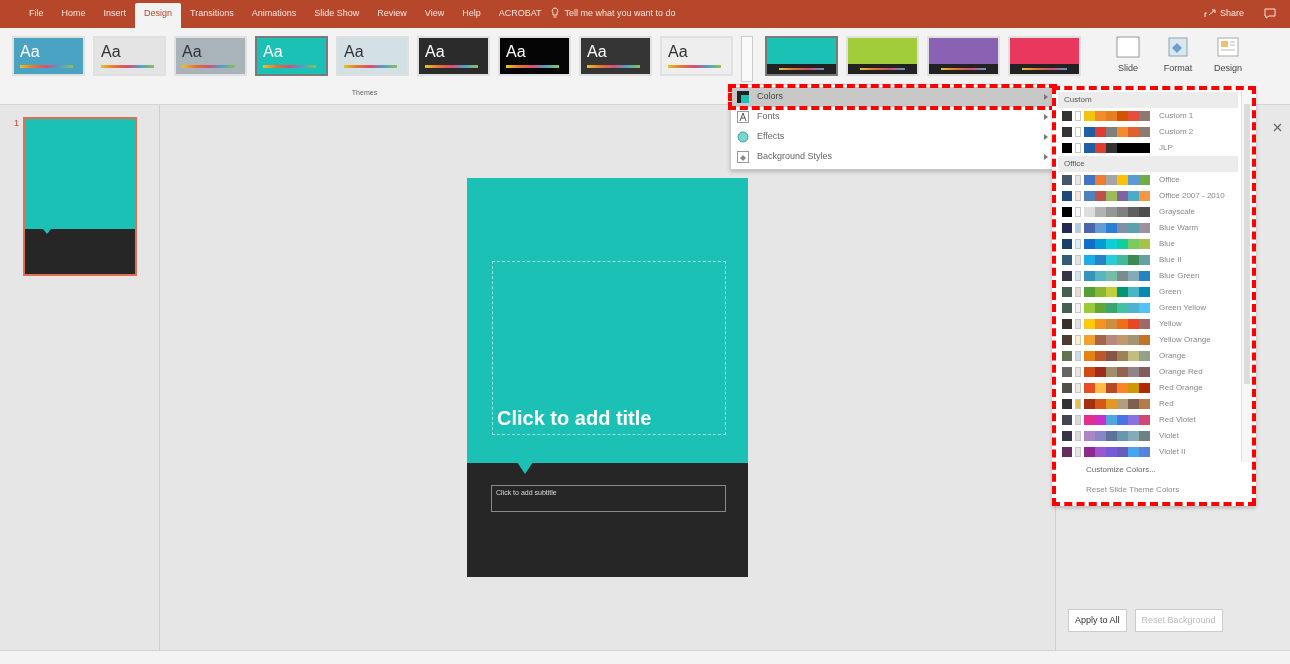  What do you see at coordinates (1148, 436) in the screenshot?
I see `color-scheme-item: Violet` at bounding box center [1148, 436].